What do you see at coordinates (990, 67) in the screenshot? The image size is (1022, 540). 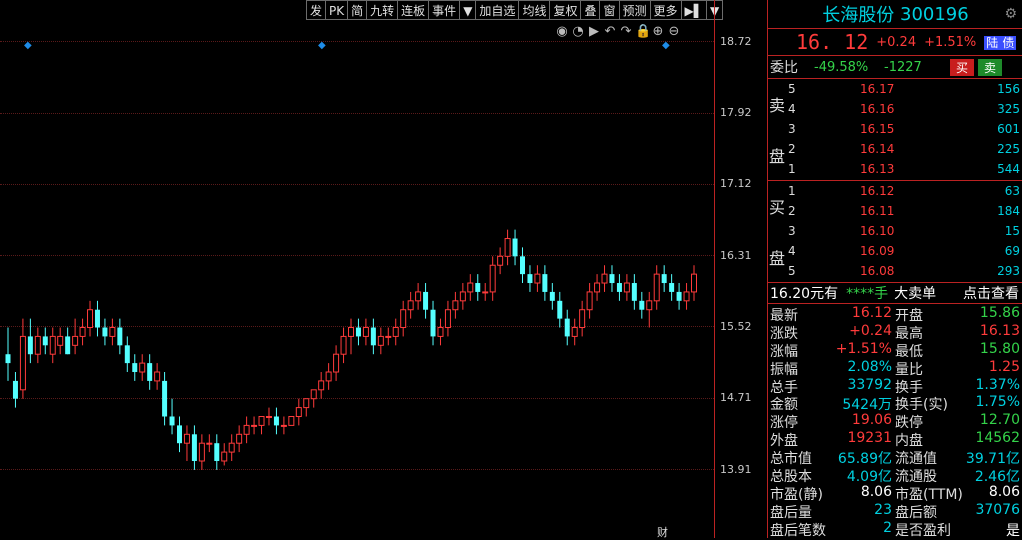 I see `sell-button: 卖` at bounding box center [990, 67].